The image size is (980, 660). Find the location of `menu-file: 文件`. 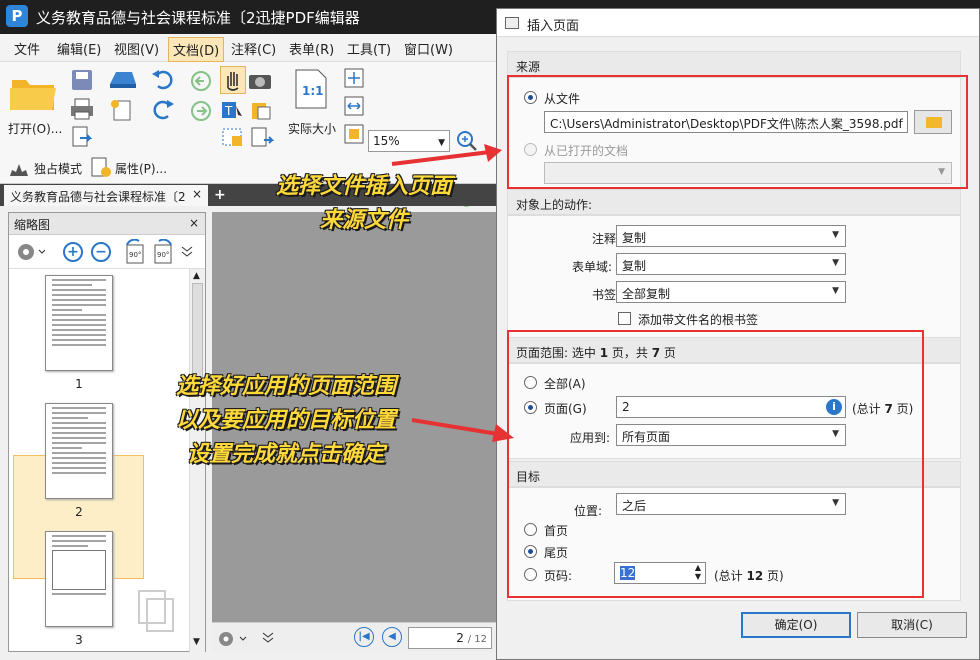

menu-file: 文件 is located at coordinates (27, 48).